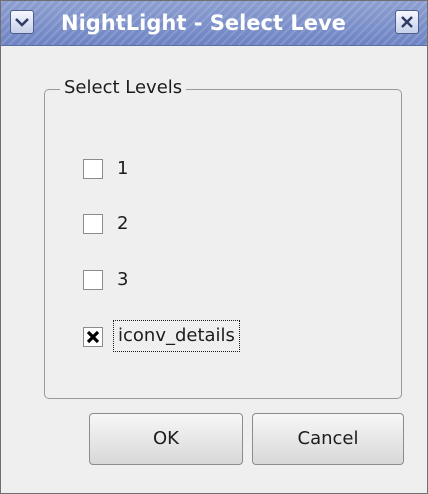  I want to click on chevron-down-icon, so click(22, 22).